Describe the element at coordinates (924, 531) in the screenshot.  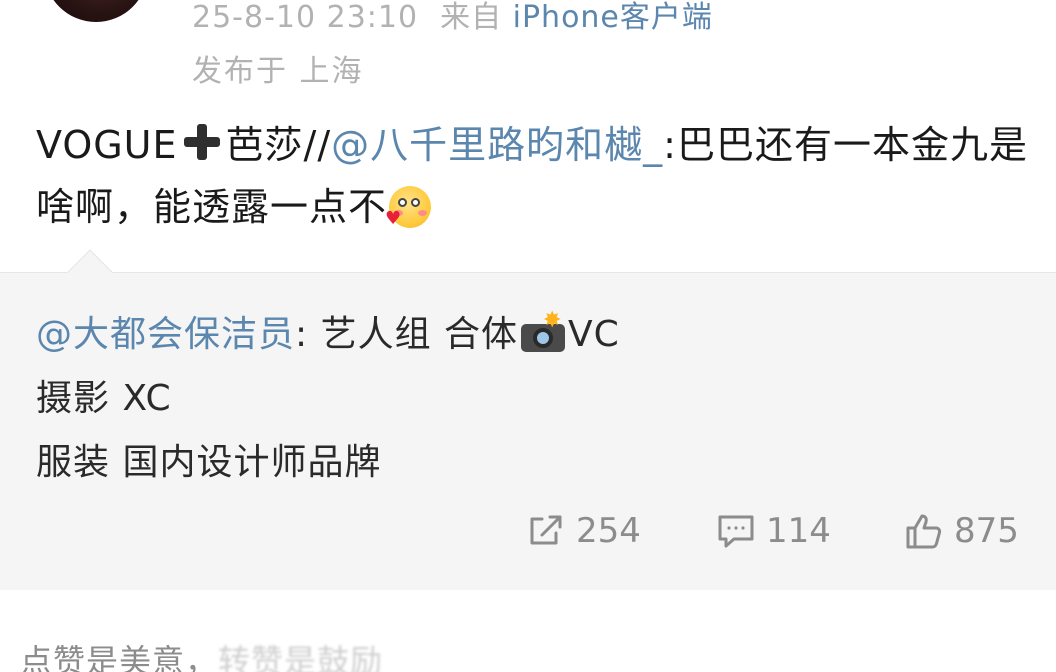
I see `thumbs-up-icon` at that location.